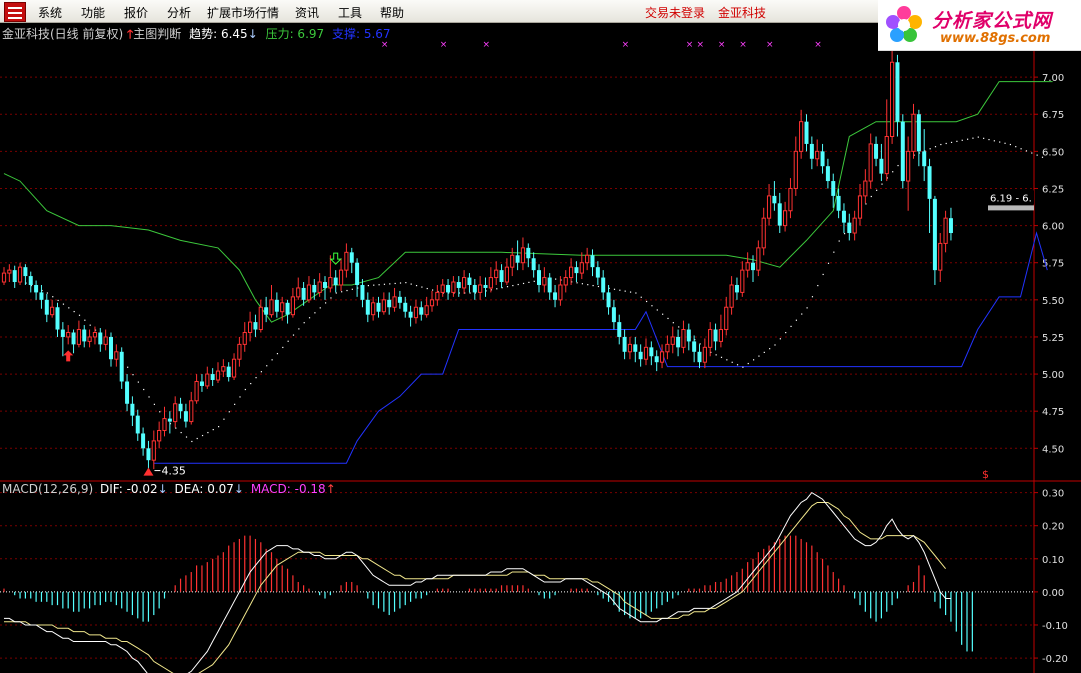  What do you see at coordinates (173, 471) in the screenshot?
I see `low-point-label: 4.35` at bounding box center [173, 471].